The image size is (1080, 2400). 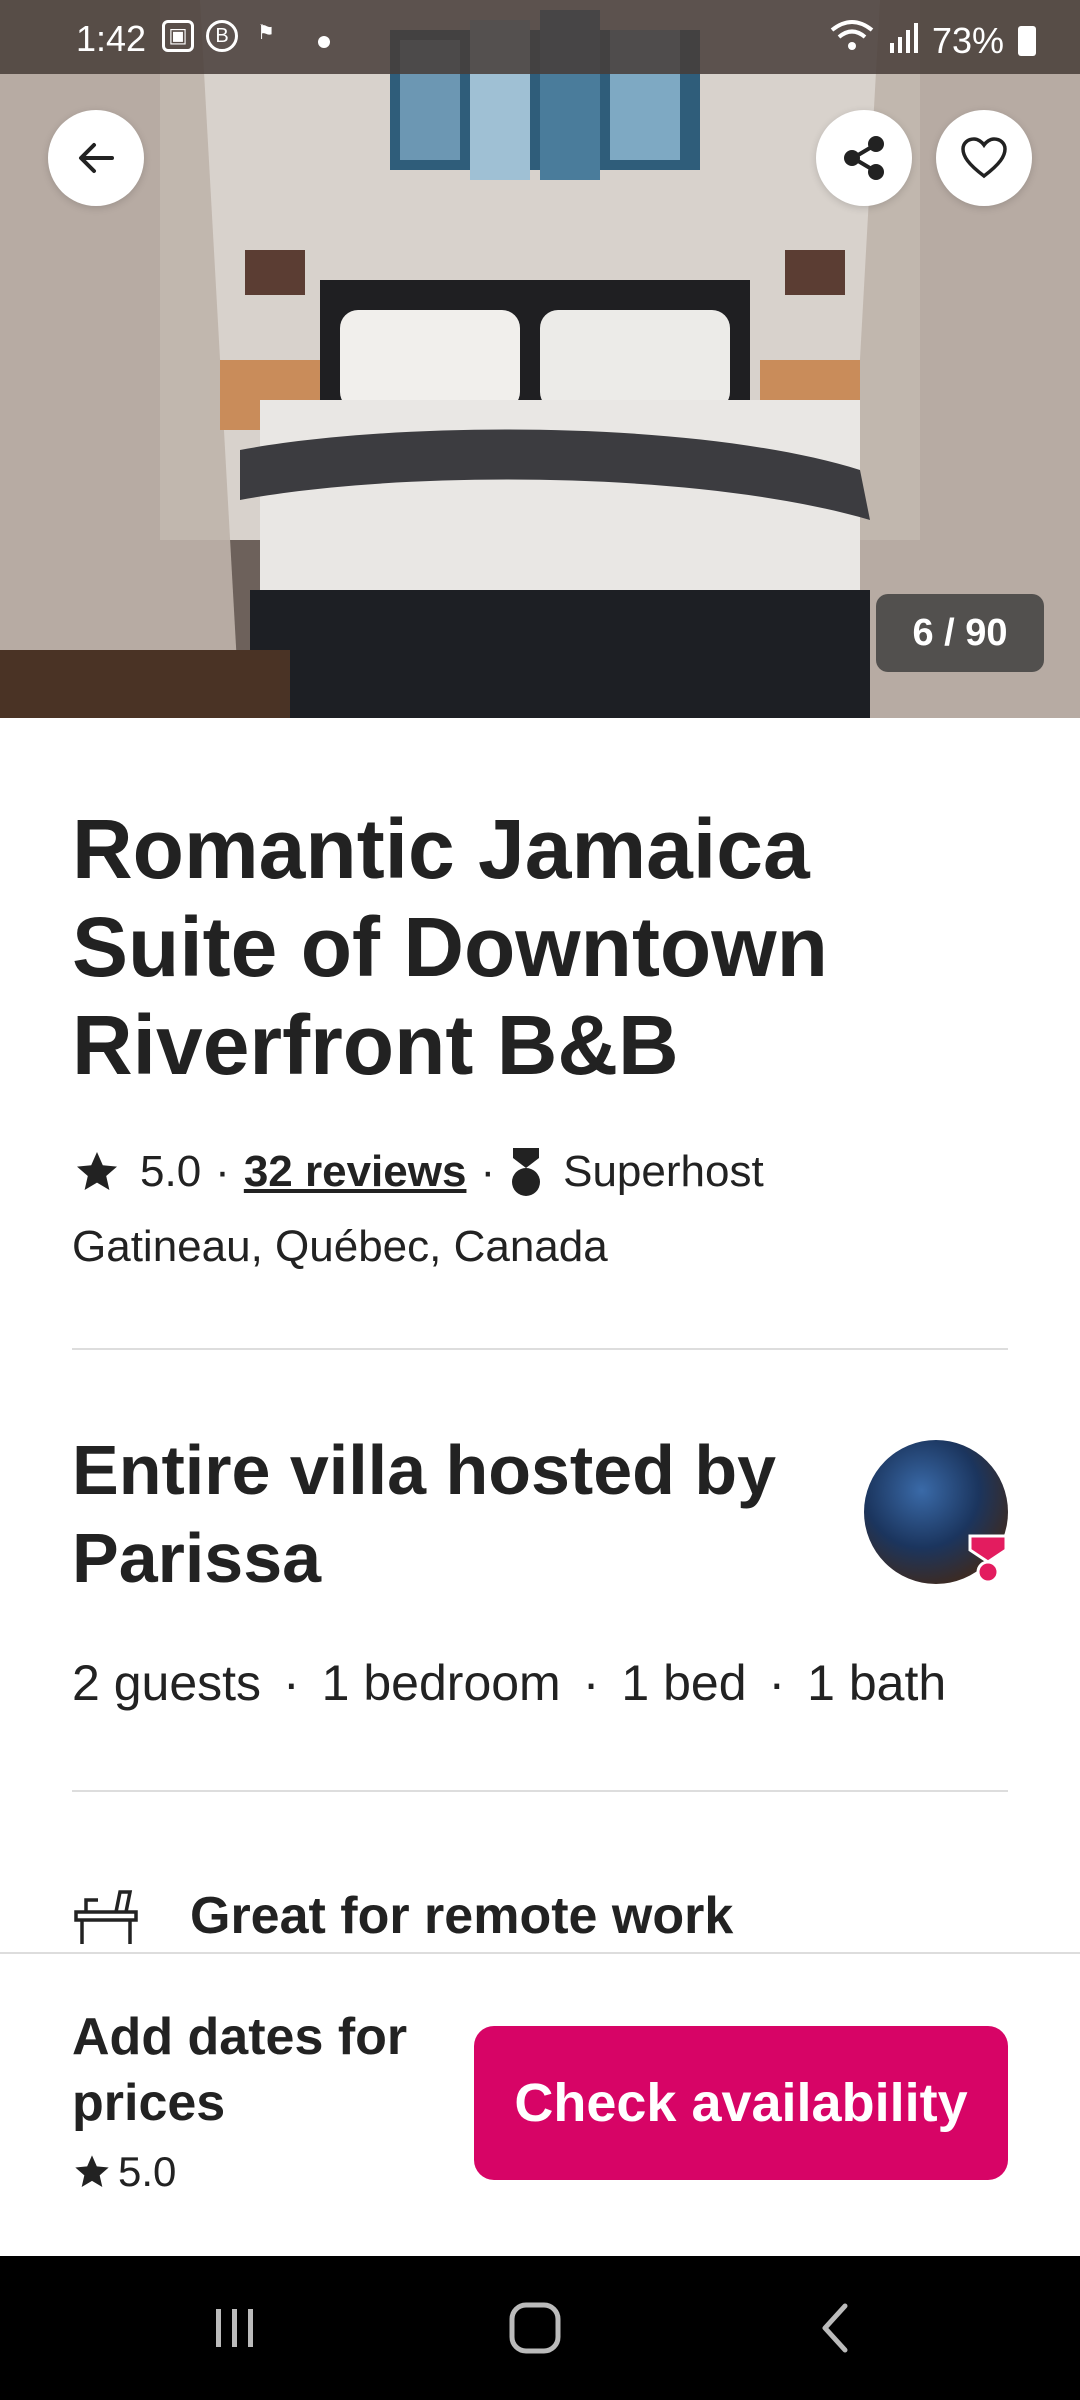 I want to click on spec-bedrooms: 1 bedroom, so click(x=441, y=1683).